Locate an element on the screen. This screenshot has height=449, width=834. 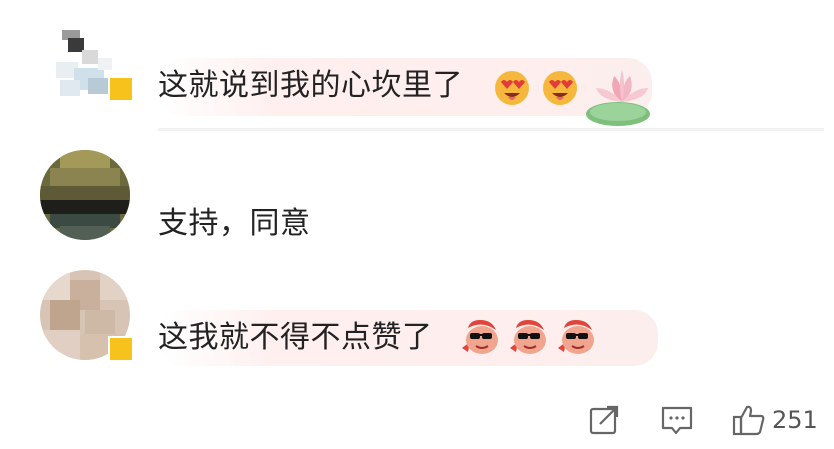
share-button is located at coordinates (604, 420).